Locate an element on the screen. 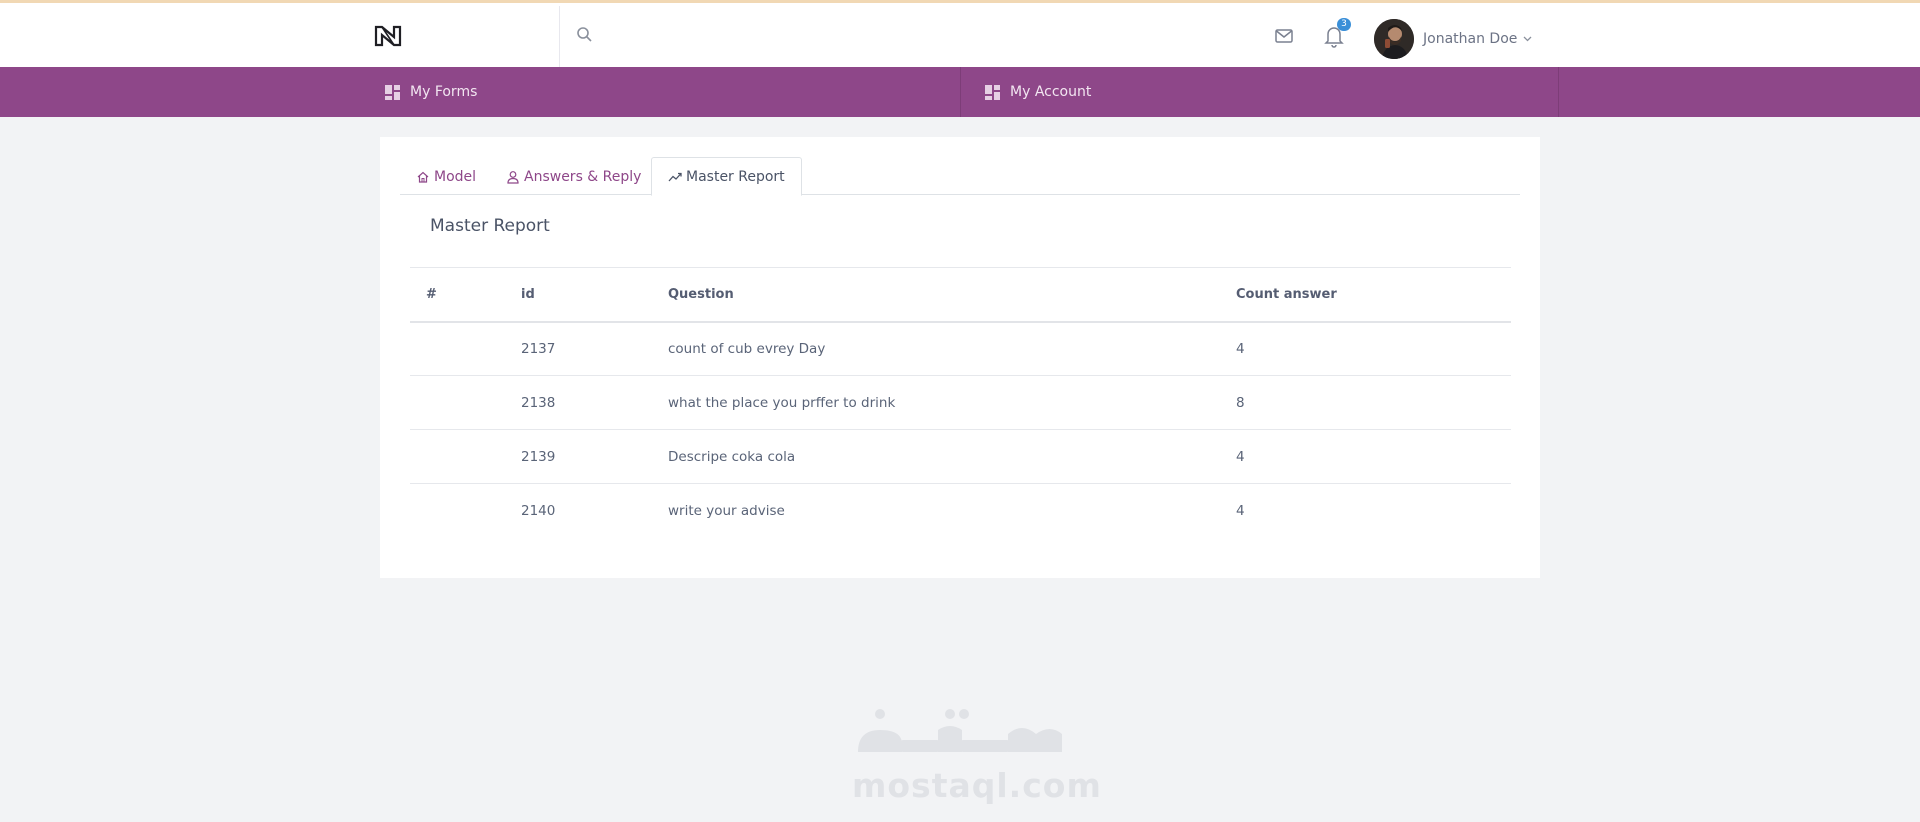 Image resolution: width=1920 pixels, height=822 pixels. tab-answers-label: Answers & Reply is located at coordinates (583, 176).